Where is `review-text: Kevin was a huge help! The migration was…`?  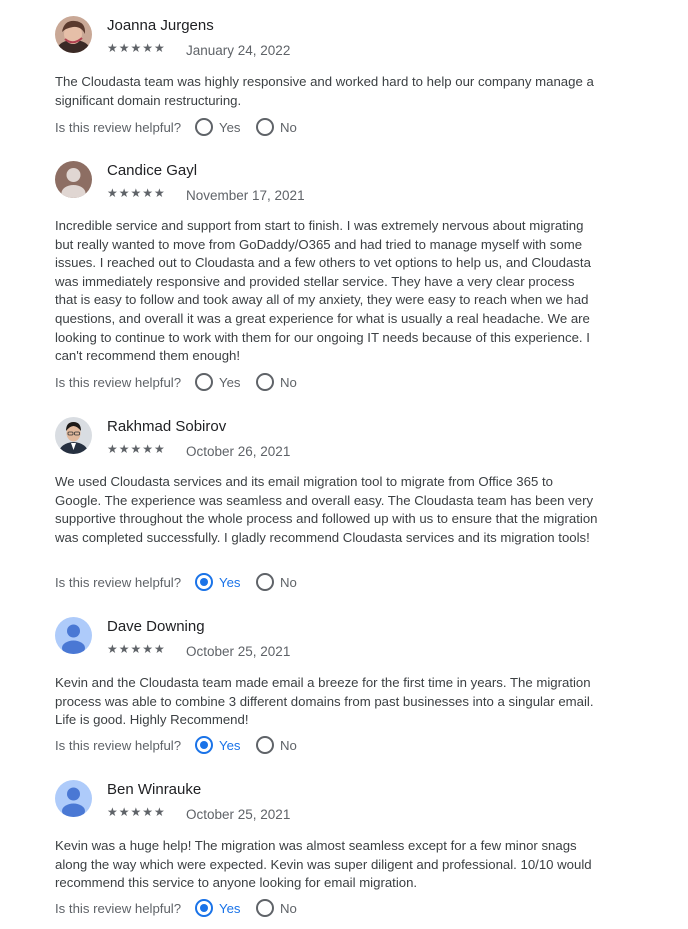
review-text: Kevin was a huge help! The migration was… is located at coordinates (323, 864).